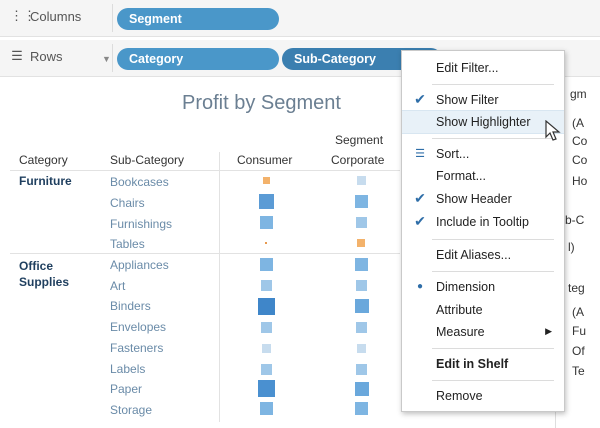 The image size is (600, 428). Describe the element at coordinates (266, 306) in the screenshot. I see `mark-consumer-binders` at that location.